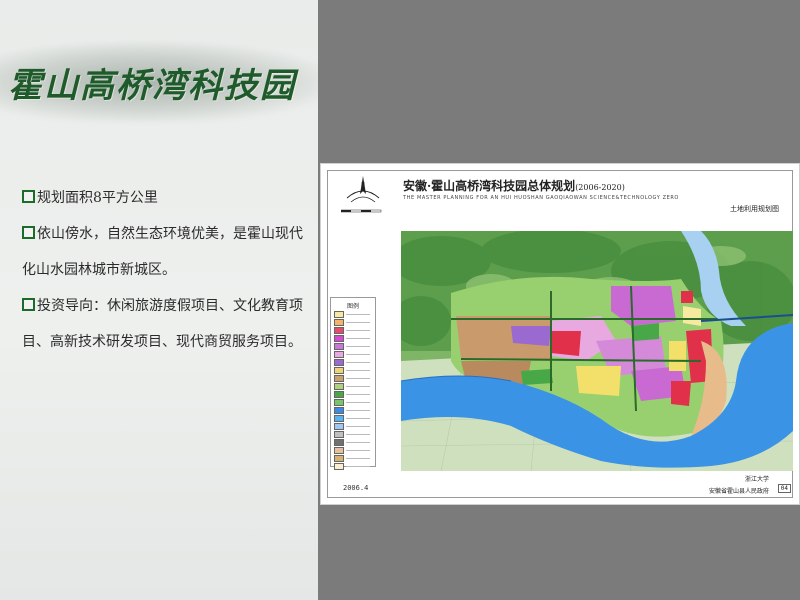 Image resolution: width=800 pixels, height=600 pixels. What do you see at coordinates (152, 86) in the screenshot?
I see `slide-title: 霍山高桥湾科技园` at bounding box center [152, 86].